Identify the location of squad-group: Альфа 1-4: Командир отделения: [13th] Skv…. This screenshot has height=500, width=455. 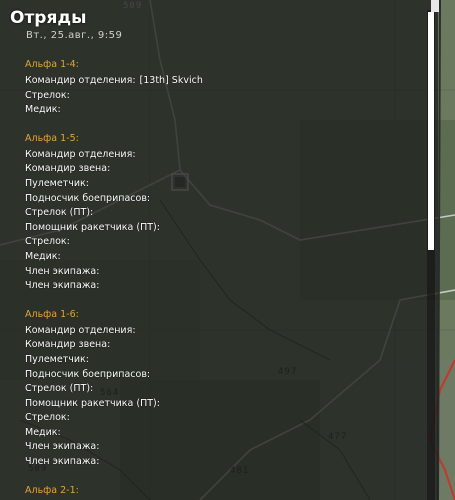
(222, 88).